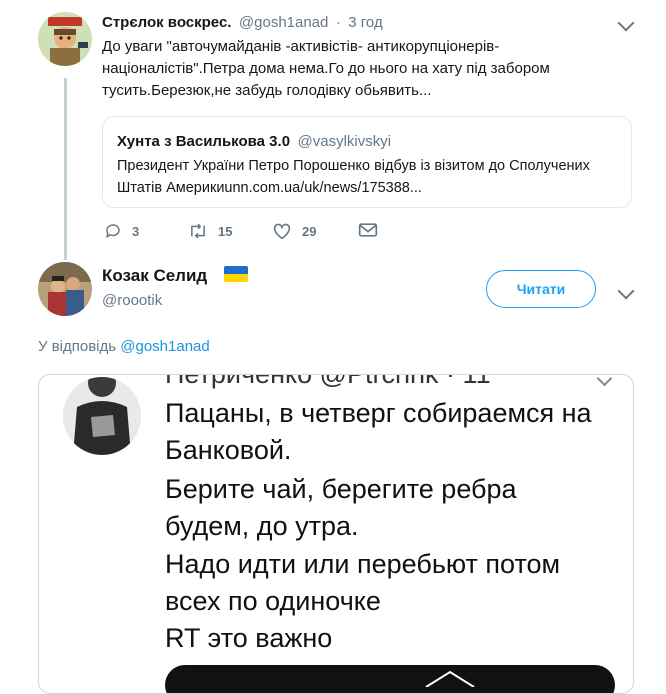  I want to click on quoted-tweet-header: Хунта з Василькова 3.0 @vasylkivskyi, so click(254, 142).